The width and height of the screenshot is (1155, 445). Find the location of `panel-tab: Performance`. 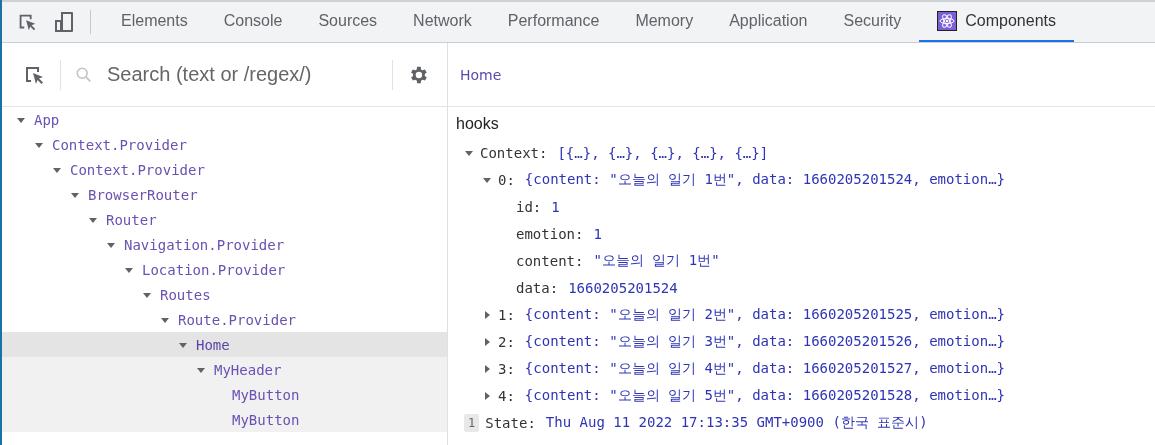

panel-tab: Performance is located at coordinates (553, 22).